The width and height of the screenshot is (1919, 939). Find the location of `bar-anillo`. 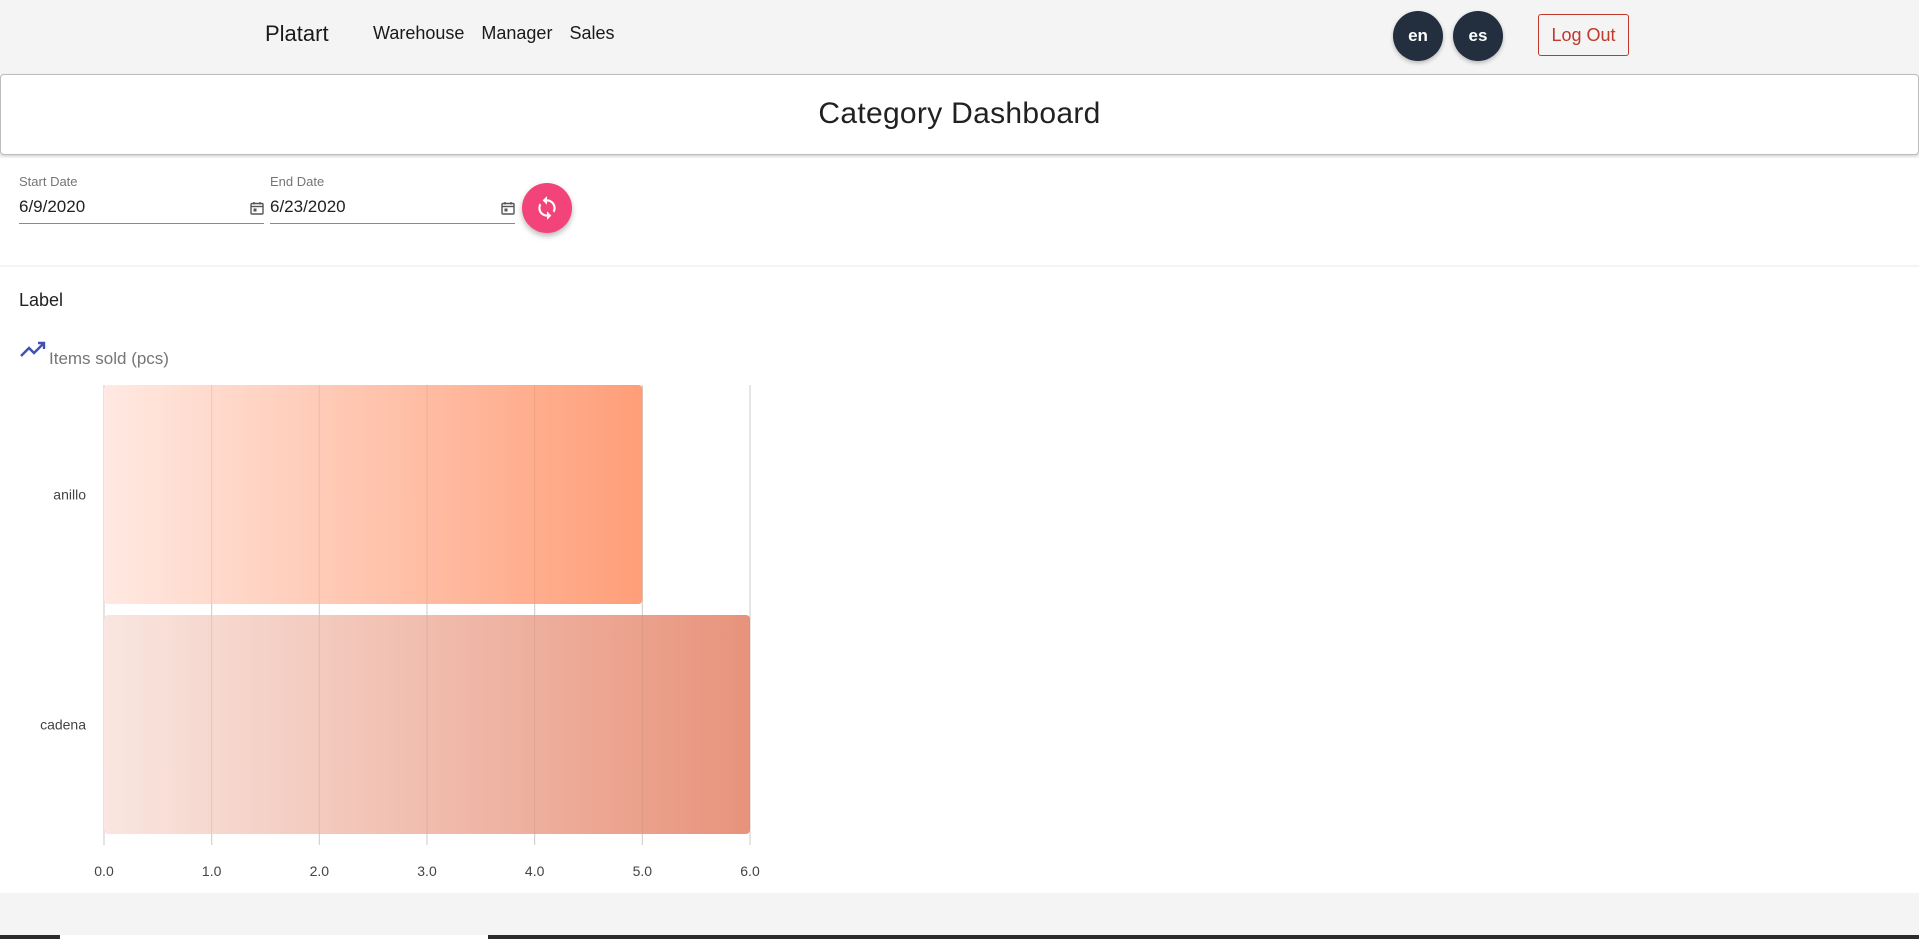

bar-anillo is located at coordinates (373, 494).